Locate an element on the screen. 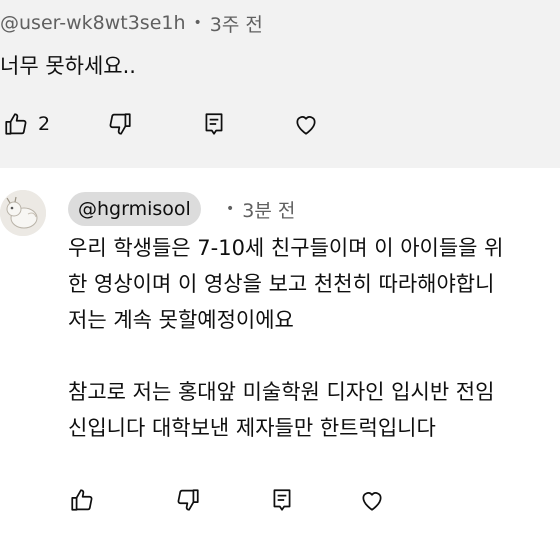 Image resolution: width=560 pixels, height=560 pixels. reply-author-chip: @hgrmisool is located at coordinates (134, 209).